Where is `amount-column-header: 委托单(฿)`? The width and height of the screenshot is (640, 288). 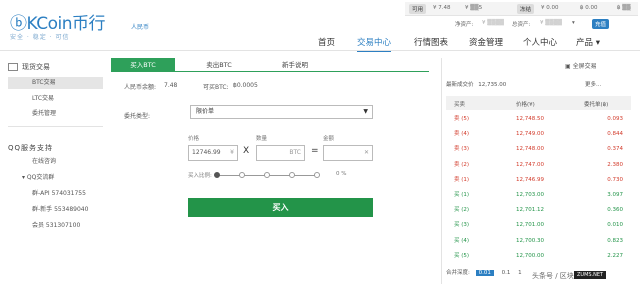 amount-column-header: 委托单(฿) is located at coordinates (596, 105).